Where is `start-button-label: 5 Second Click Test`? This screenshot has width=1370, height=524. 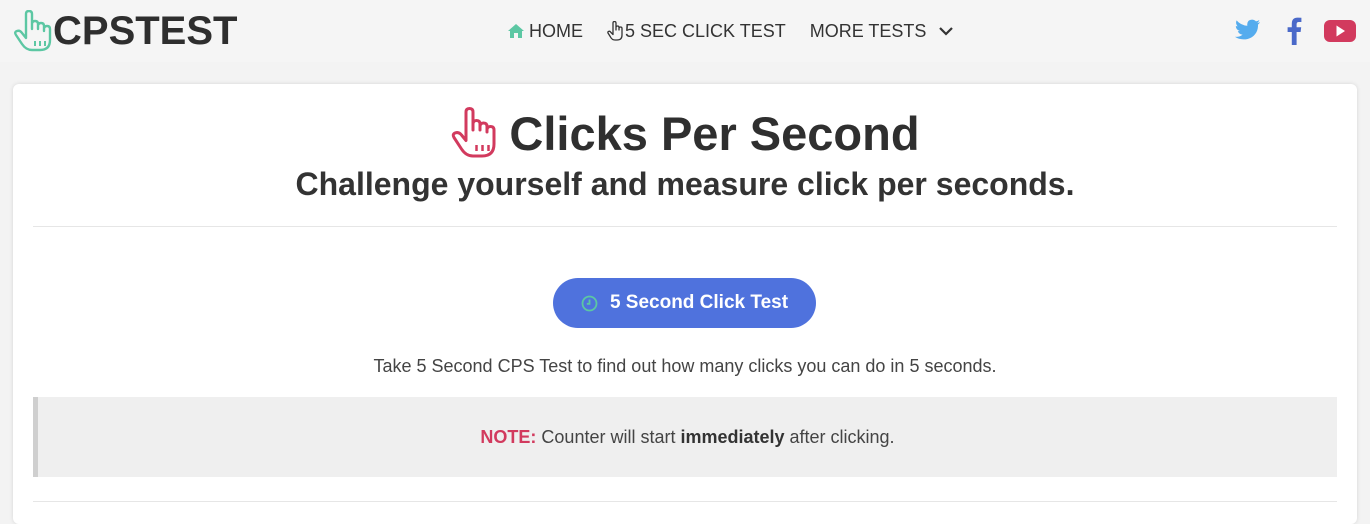 start-button-label: 5 Second Click Test is located at coordinates (699, 302).